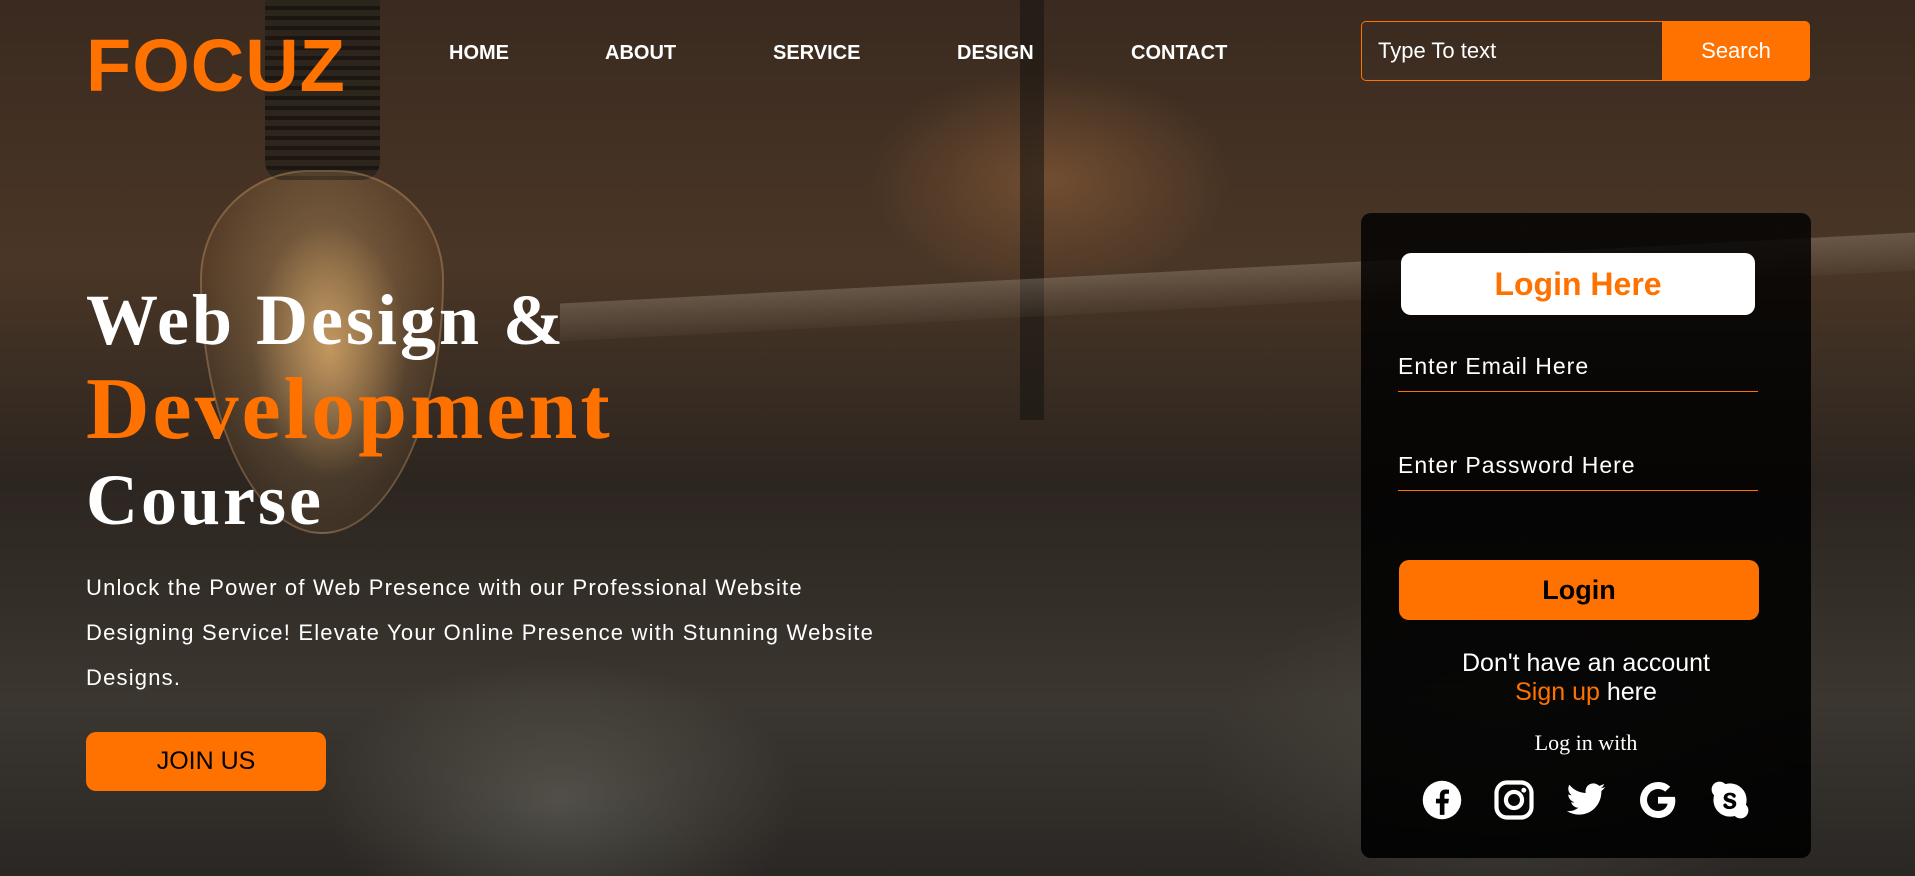  I want to click on social-login-icons, so click(1591, 801).